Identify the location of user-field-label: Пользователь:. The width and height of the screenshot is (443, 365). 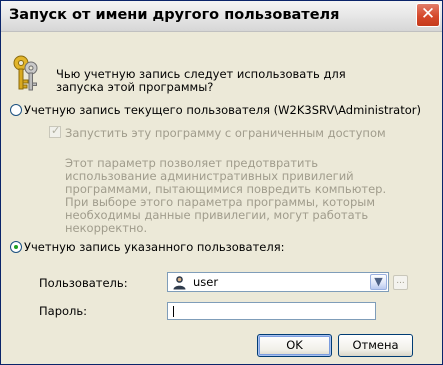
(83, 283).